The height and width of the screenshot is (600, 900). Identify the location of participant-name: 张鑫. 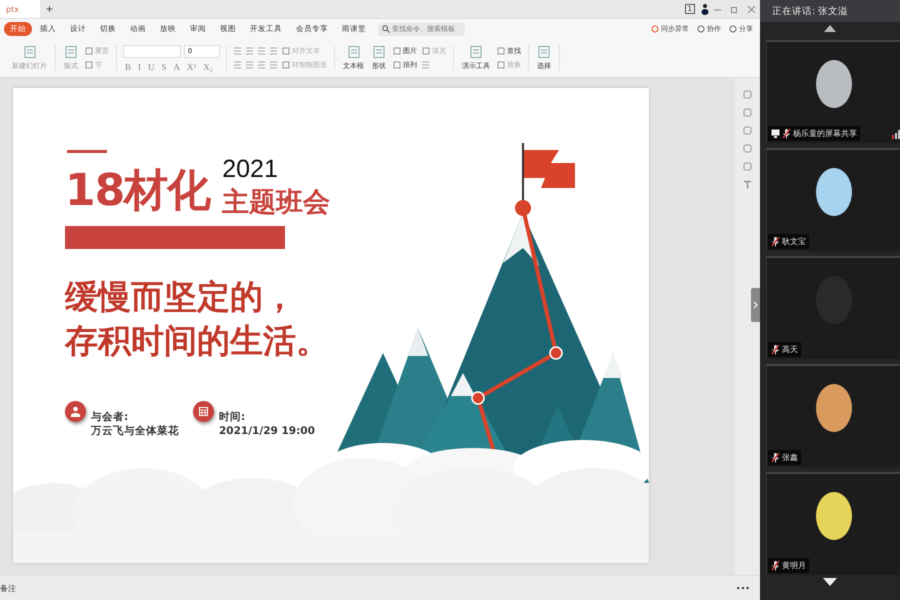
(790, 457).